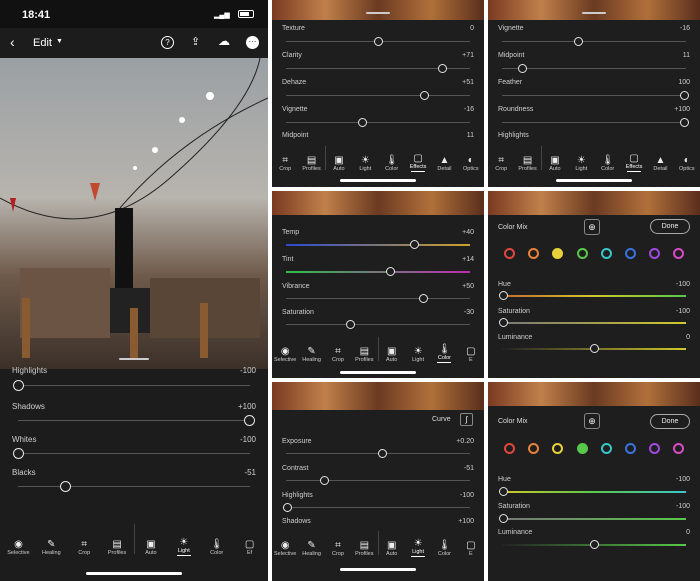  I want to click on cloud-sync-icon: ☁, so click(224, 41).